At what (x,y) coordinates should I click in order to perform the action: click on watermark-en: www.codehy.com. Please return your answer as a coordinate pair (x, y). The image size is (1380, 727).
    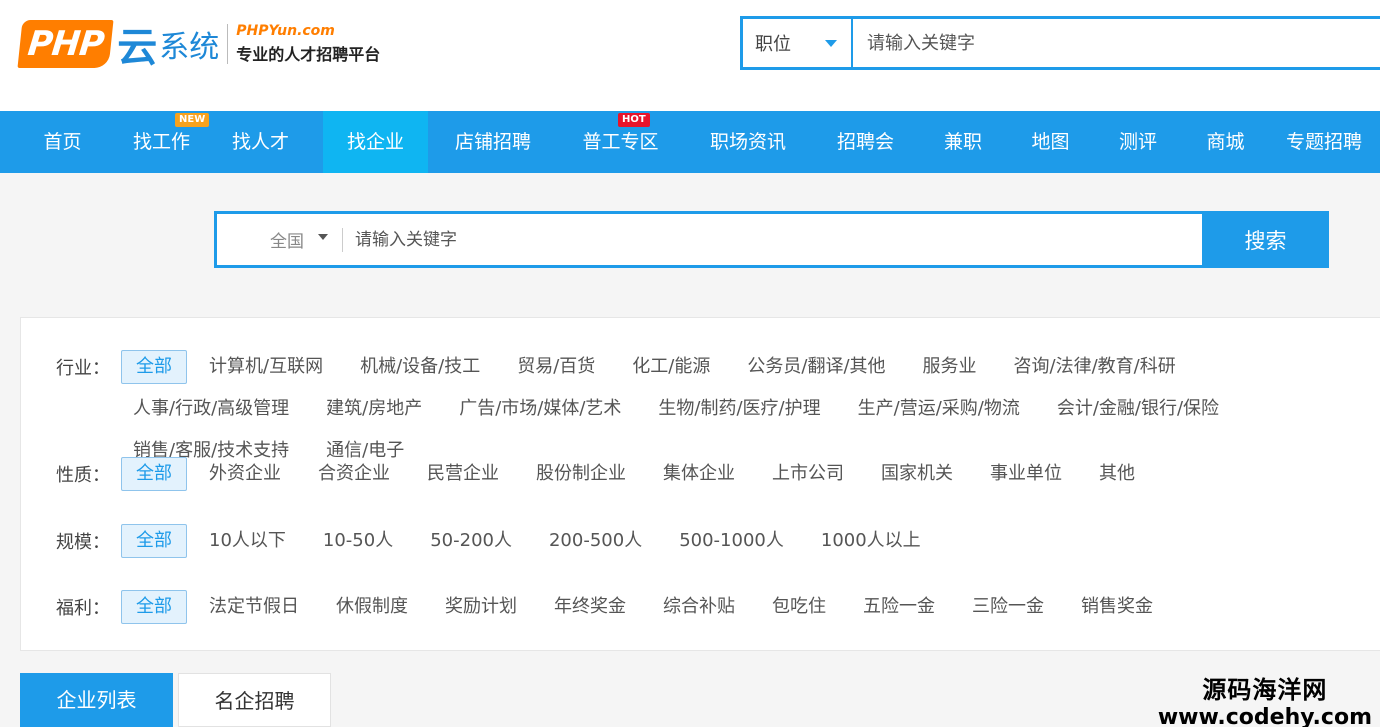
    Looking at the image, I should click on (1264, 716).